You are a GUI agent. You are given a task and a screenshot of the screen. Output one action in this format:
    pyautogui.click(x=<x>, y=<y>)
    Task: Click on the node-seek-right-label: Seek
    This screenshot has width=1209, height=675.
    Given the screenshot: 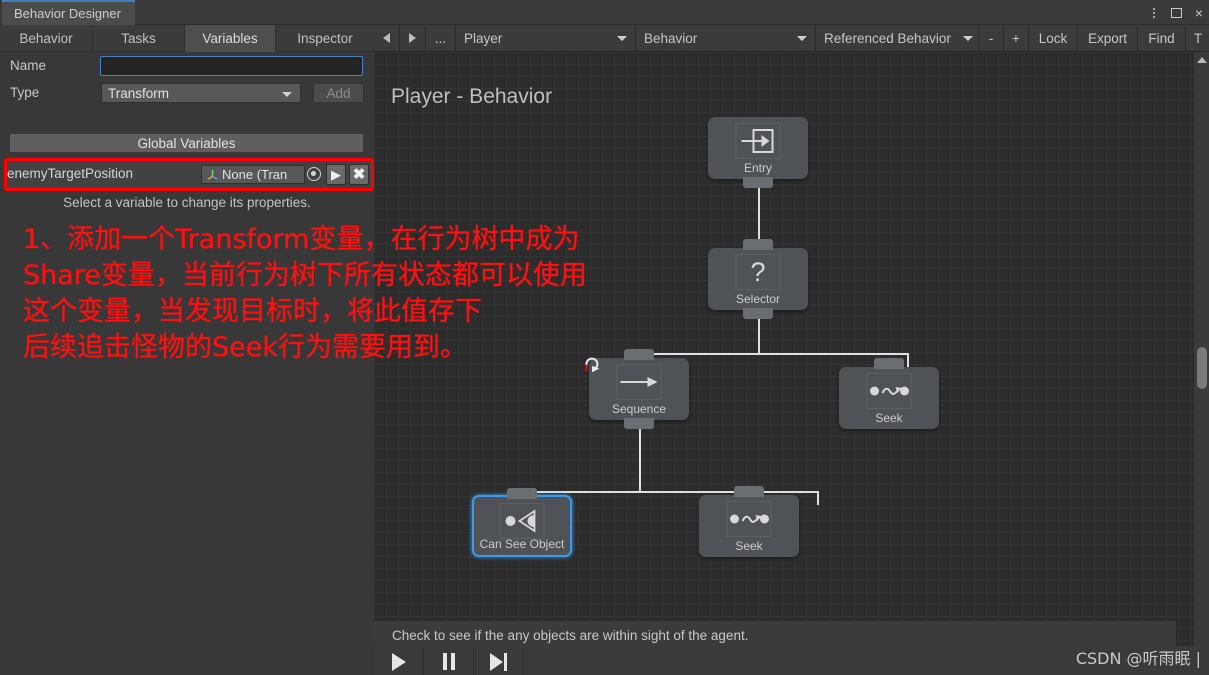 What is the action you would take?
    pyautogui.click(x=889, y=418)
    